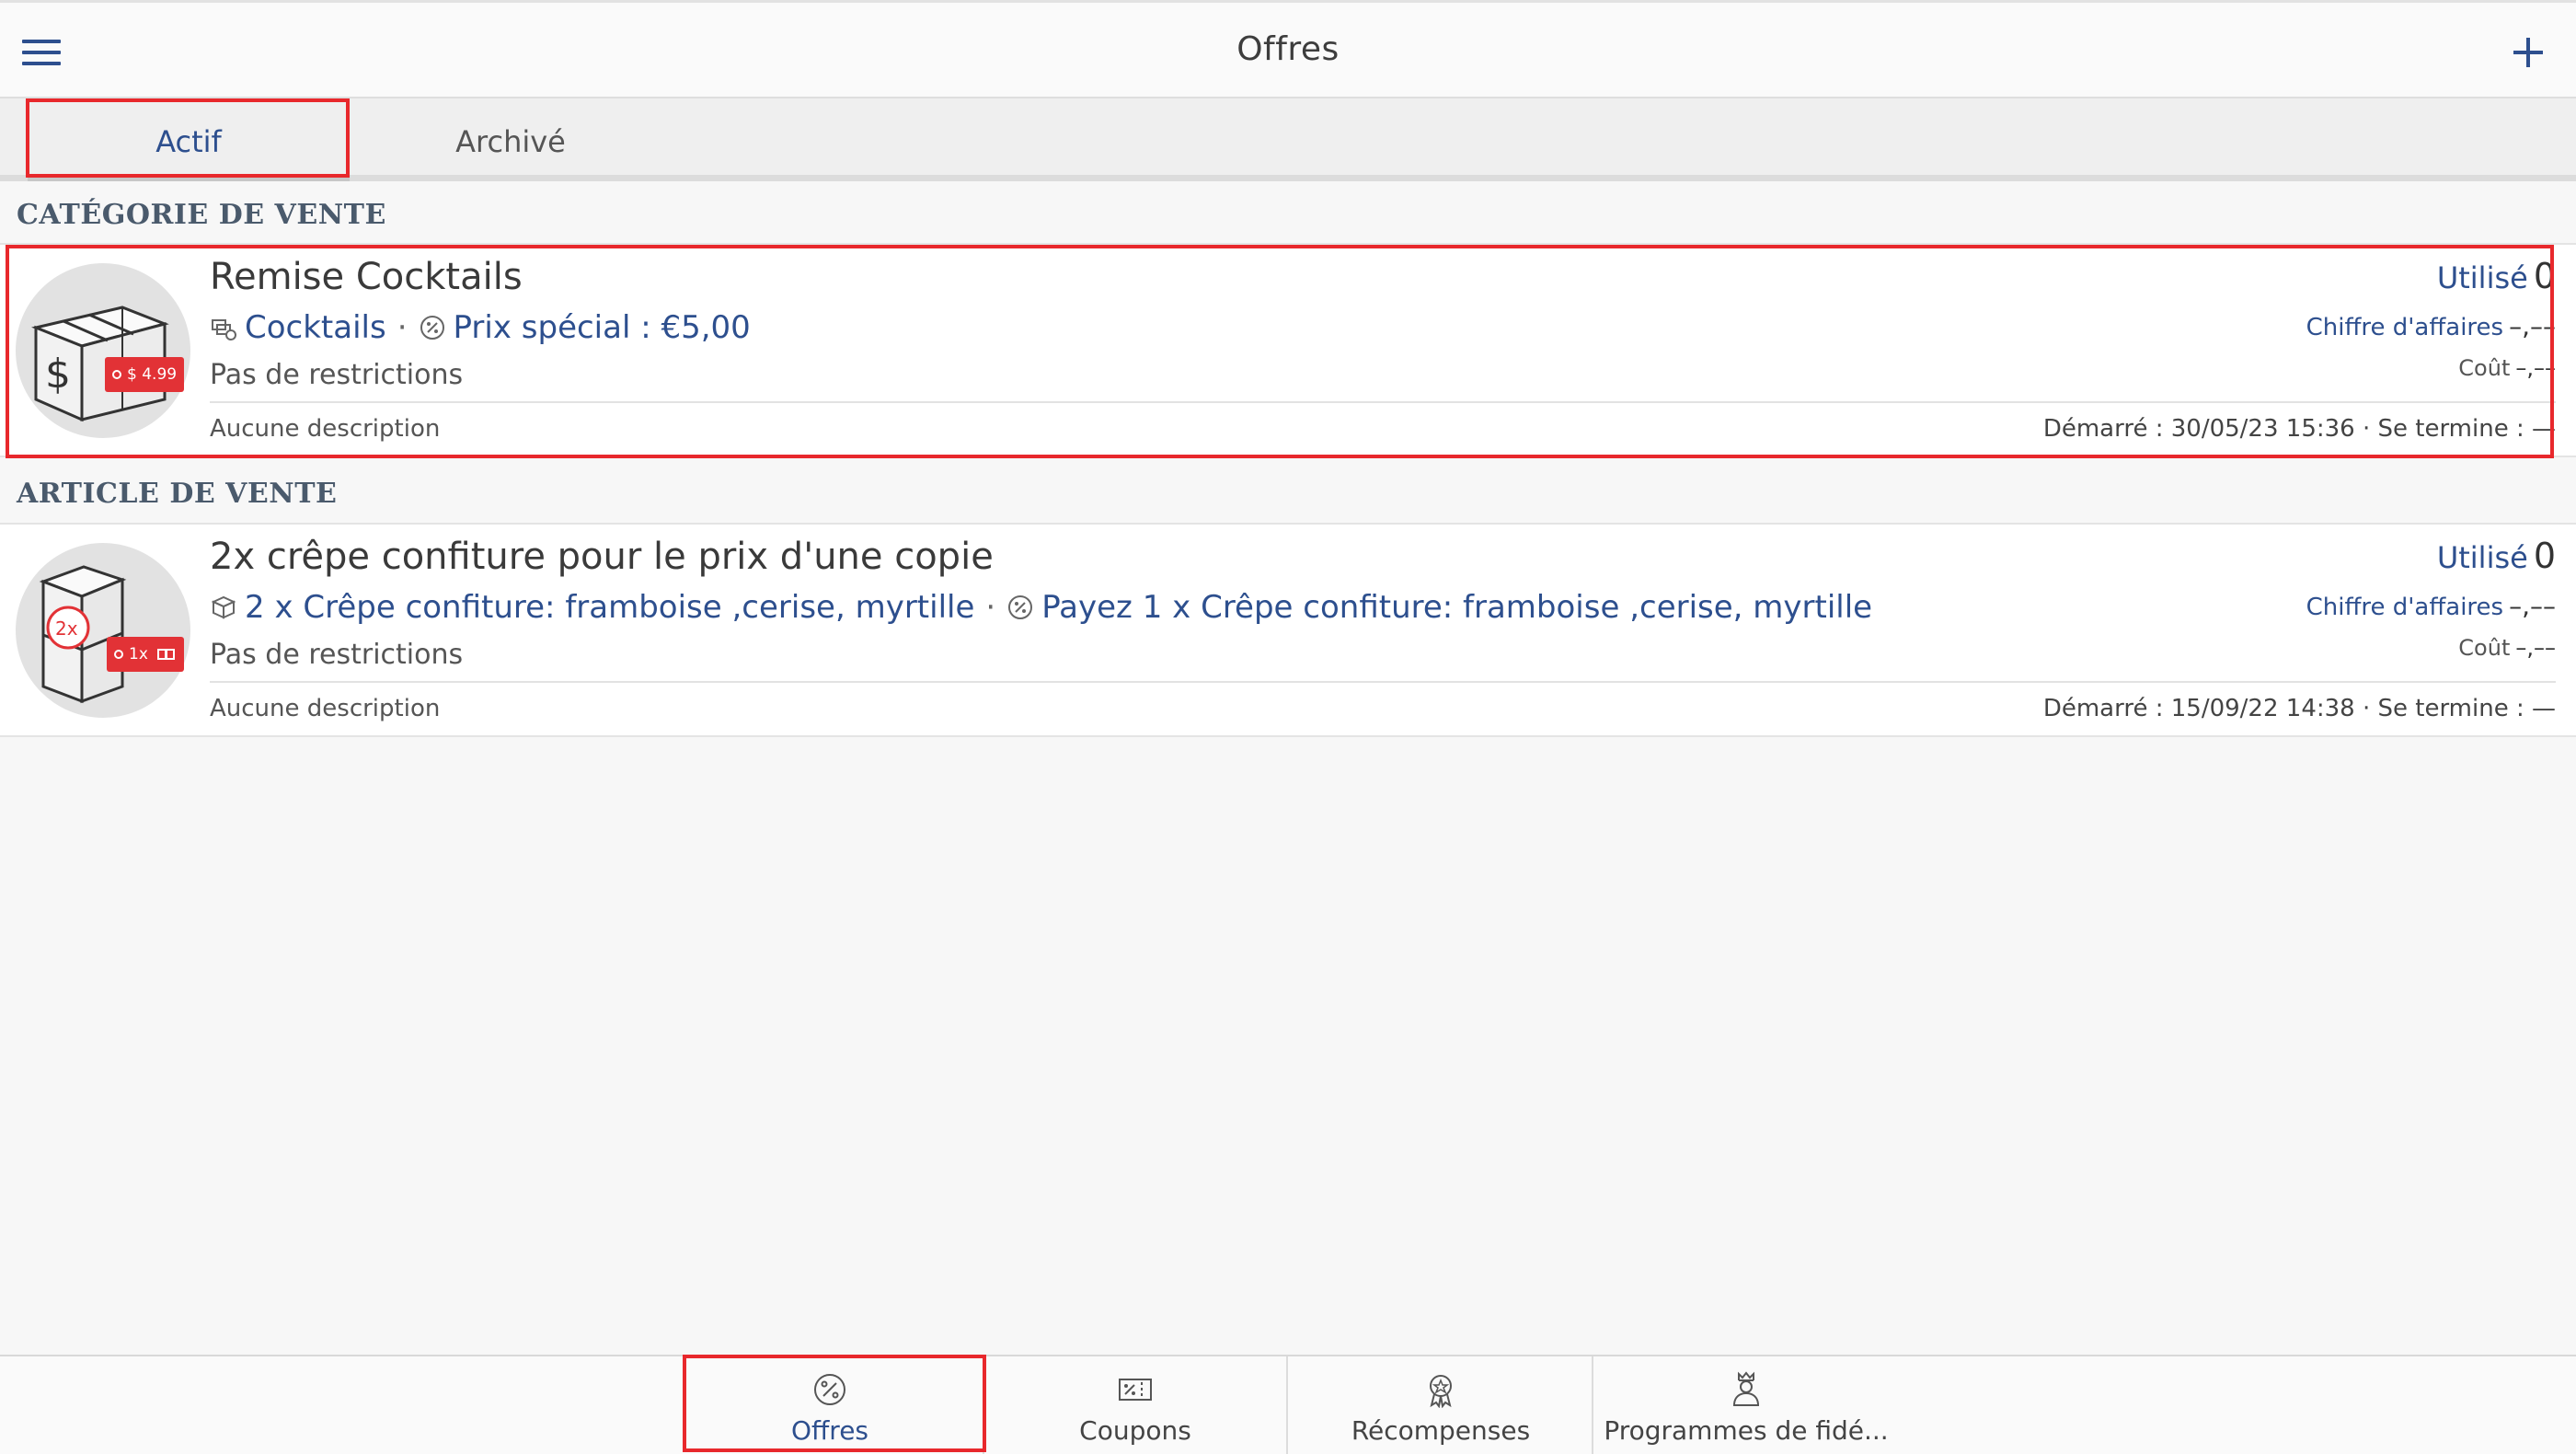 Image resolution: width=2576 pixels, height=1454 pixels. Describe the element at coordinates (511, 136) in the screenshot. I see `tab-archive: Archivé` at that location.